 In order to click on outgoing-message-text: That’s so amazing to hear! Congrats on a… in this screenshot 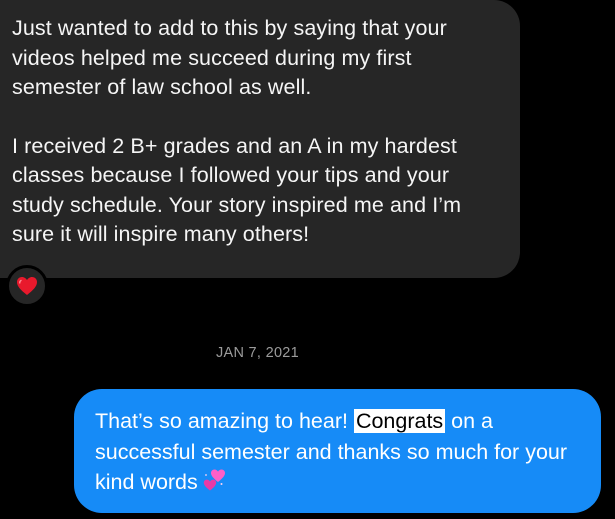, I will do `click(340, 453)`.